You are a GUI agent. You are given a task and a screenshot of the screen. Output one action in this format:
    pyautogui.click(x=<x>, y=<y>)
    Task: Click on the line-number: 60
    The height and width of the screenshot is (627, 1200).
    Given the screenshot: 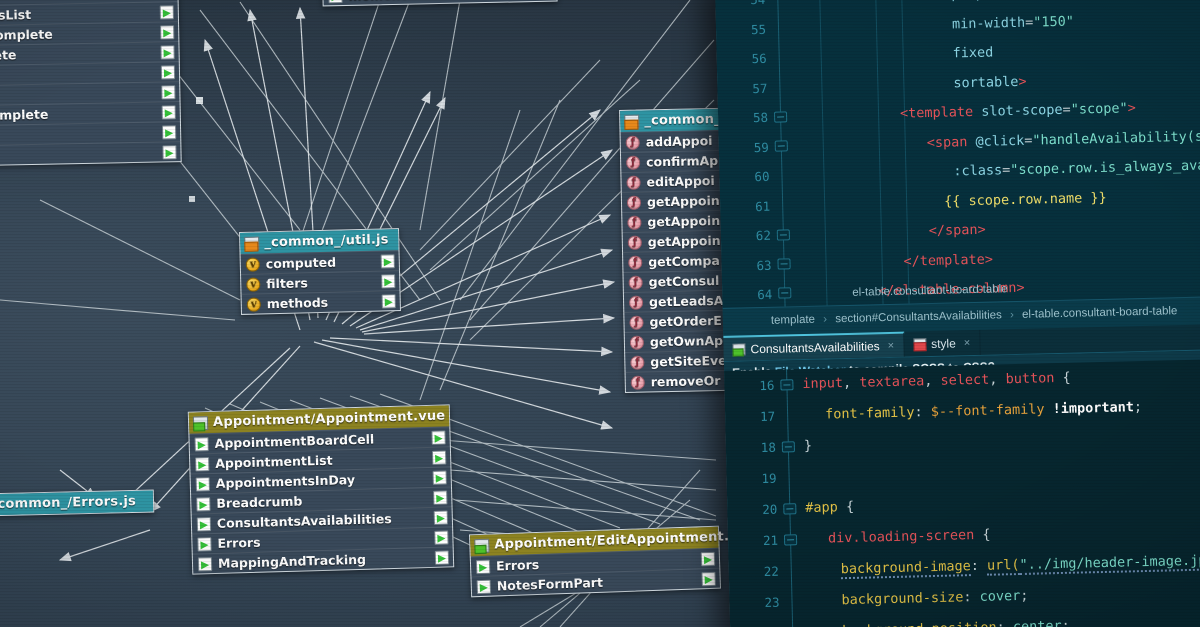 What is the action you would take?
    pyautogui.click(x=762, y=176)
    